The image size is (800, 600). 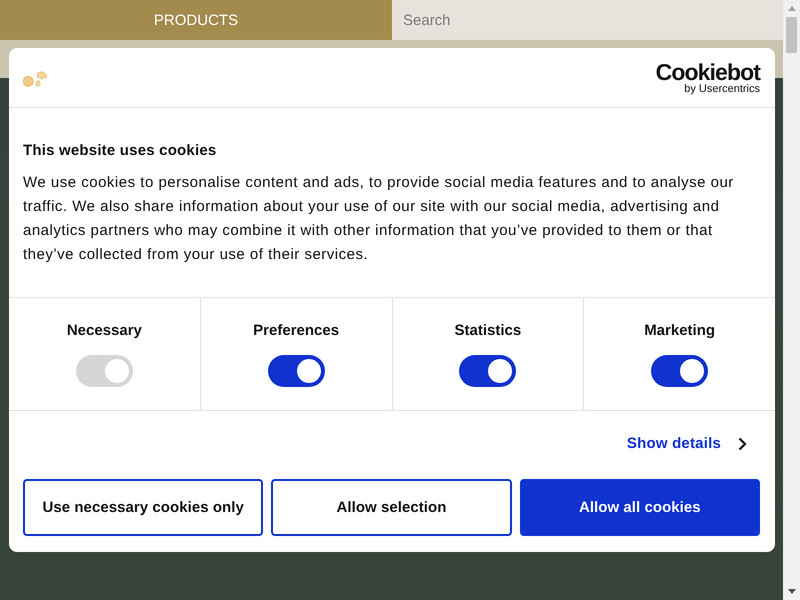 I want to click on category-label: Necessary, so click(x=104, y=331).